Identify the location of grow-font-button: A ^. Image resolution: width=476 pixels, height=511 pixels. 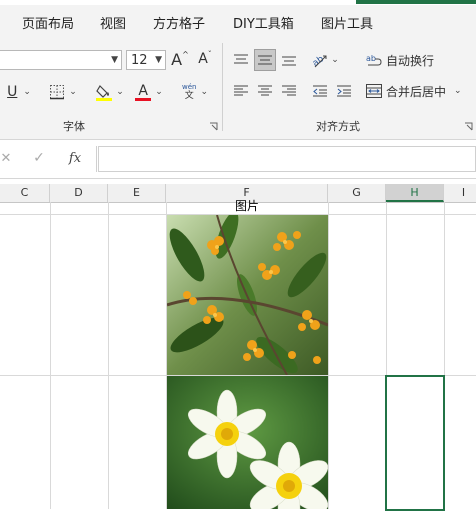
(180, 59).